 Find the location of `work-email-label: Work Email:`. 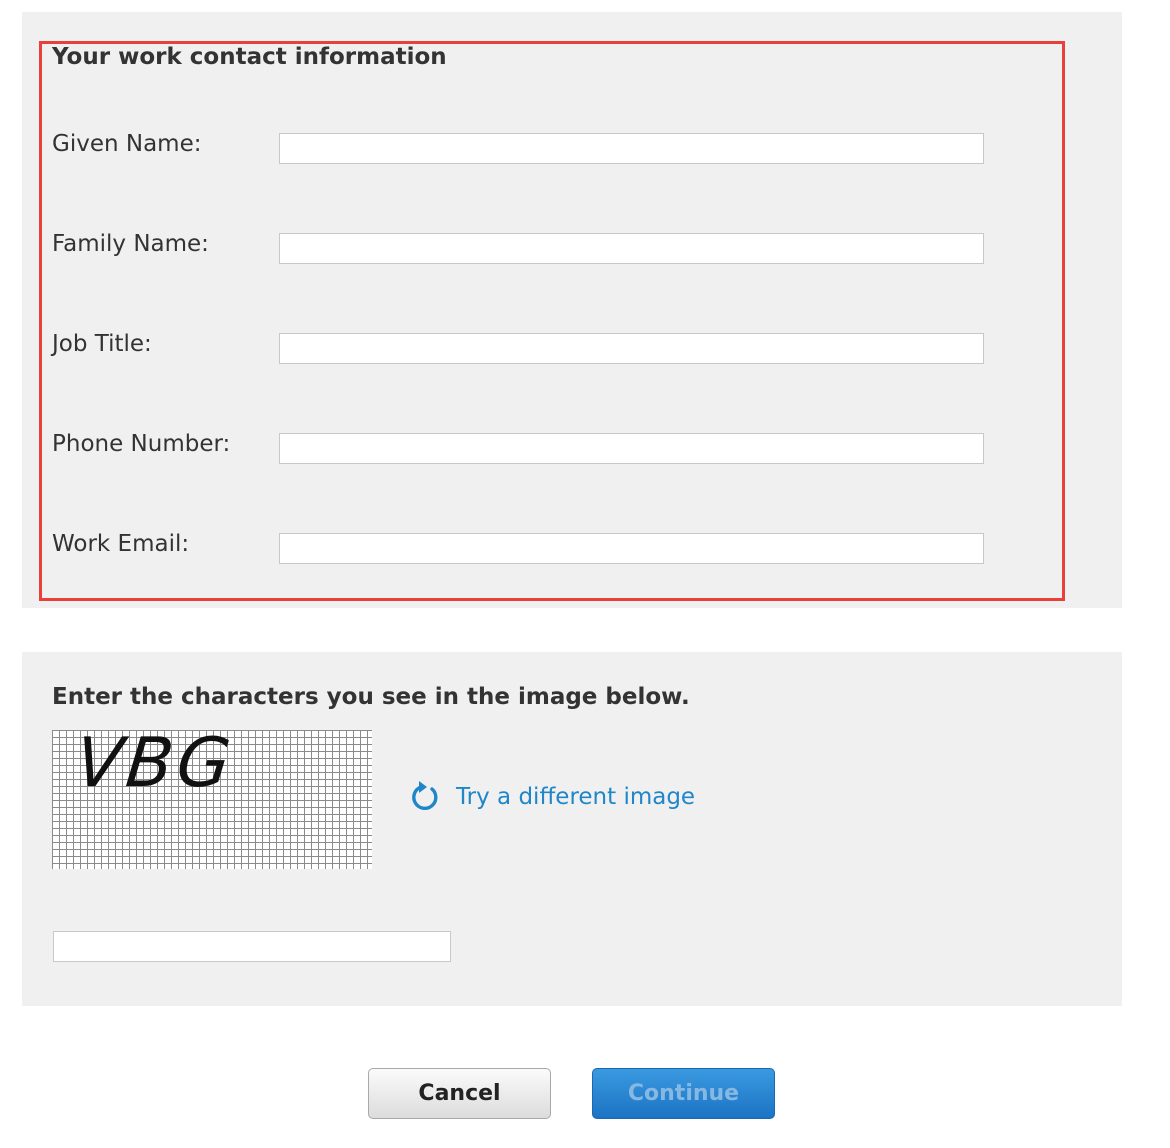

work-email-label: Work Email: is located at coordinates (121, 544).